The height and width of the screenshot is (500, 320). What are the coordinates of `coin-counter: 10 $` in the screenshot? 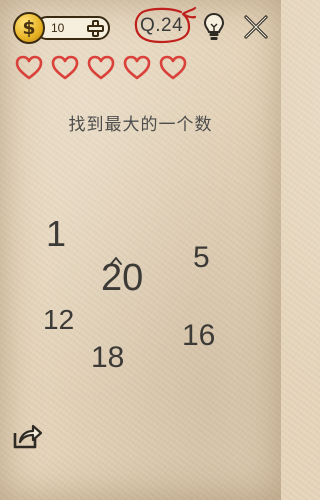 It's located at (61, 28).